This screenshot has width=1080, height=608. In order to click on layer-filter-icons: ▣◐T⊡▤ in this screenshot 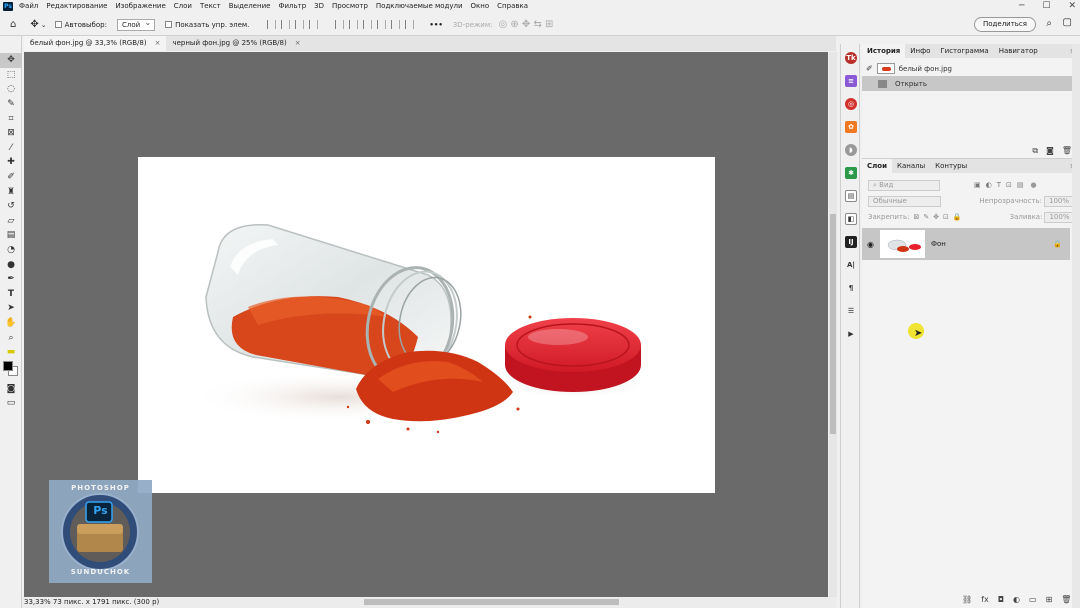, I will do `click(1001, 185)`.